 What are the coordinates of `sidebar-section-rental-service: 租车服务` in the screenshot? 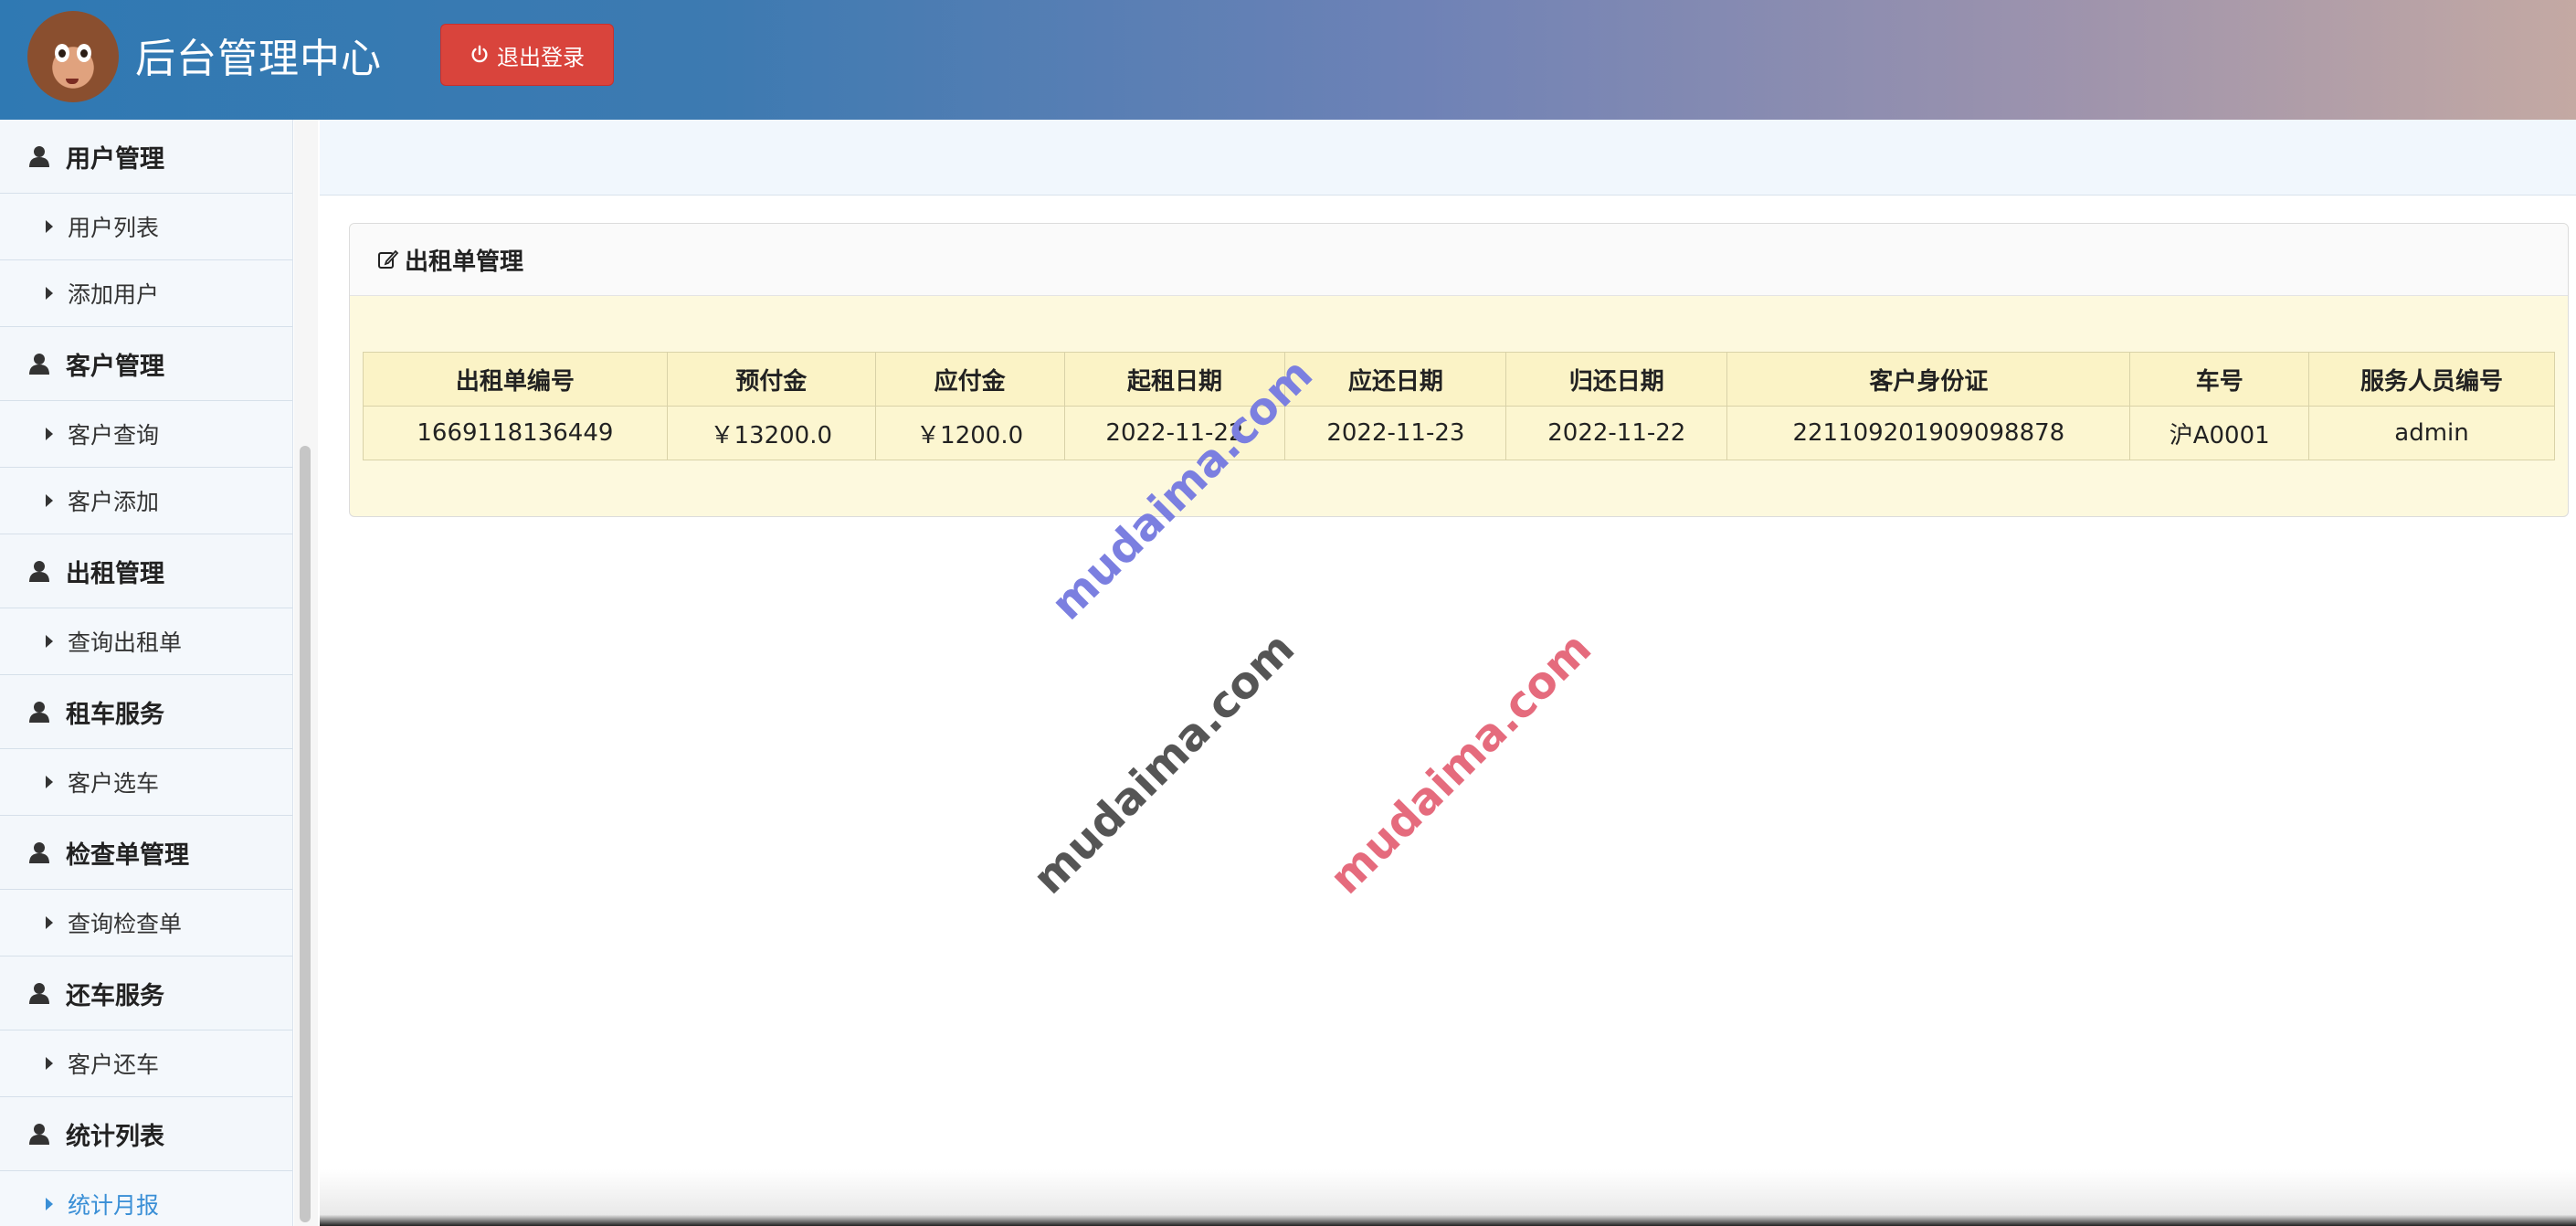 It's located at (146, 712).